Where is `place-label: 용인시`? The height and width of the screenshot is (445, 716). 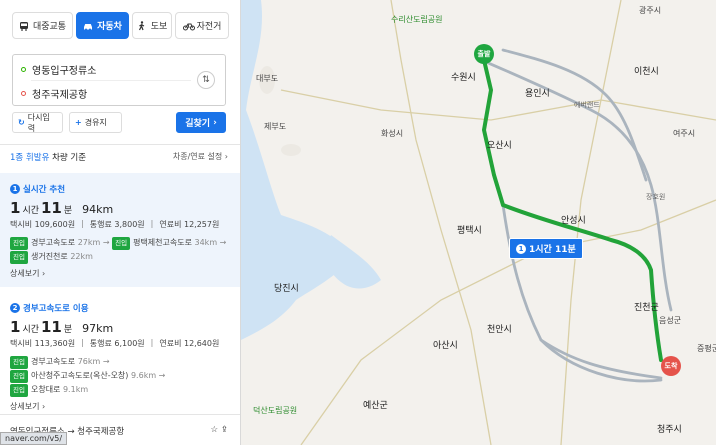 place-label: 용인시 is located at coordinates (537, 94).